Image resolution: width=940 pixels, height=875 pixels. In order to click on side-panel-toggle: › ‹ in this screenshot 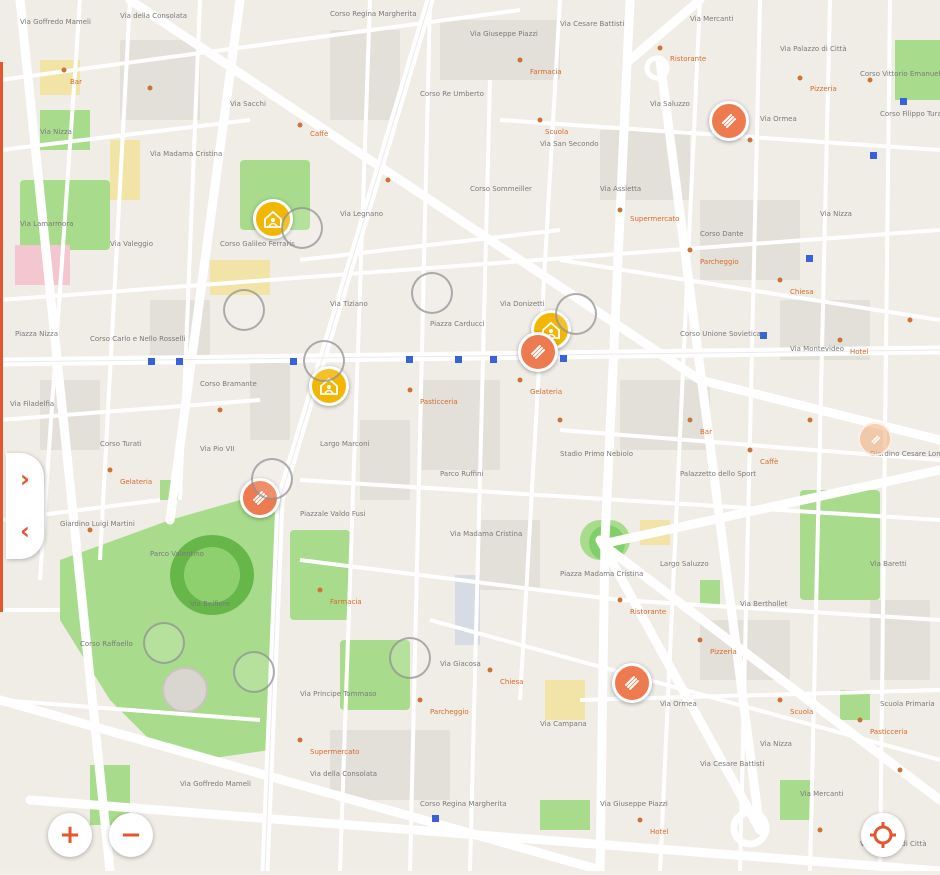, I will do `click(25, 506)`.